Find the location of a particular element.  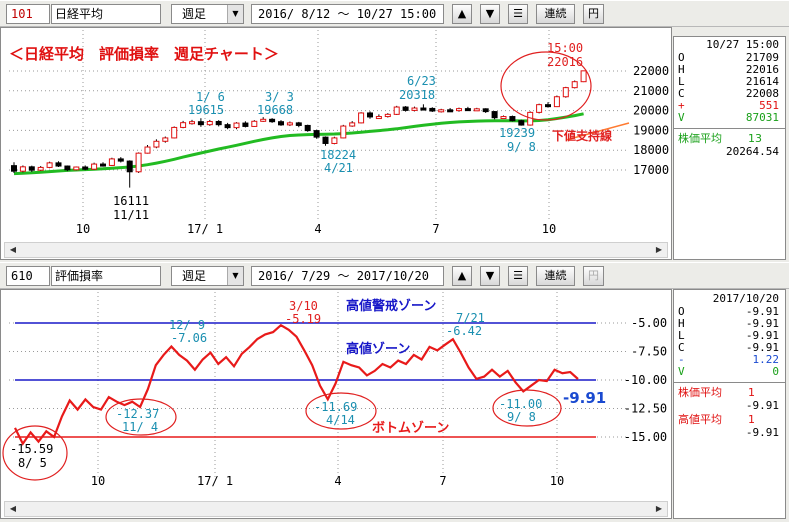

avg2-label-row: 高値平均 1 is located at coordinates (716, 419).